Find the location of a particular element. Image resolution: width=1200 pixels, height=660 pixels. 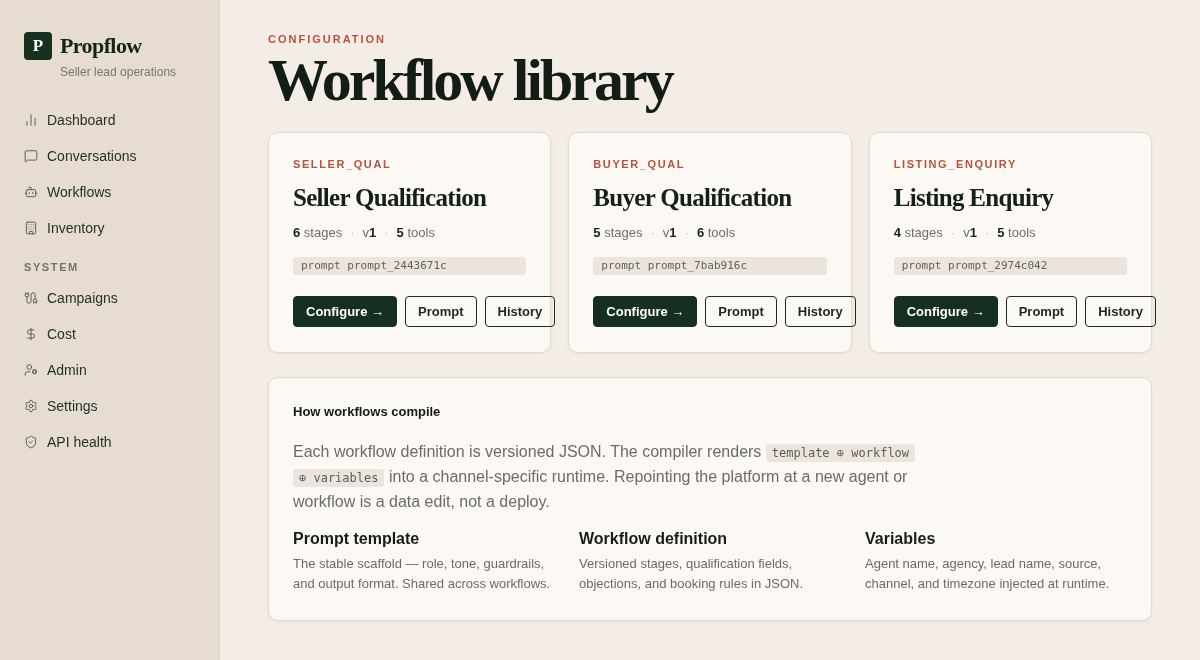

user-gear-icon is located at coordinates (31, 370).